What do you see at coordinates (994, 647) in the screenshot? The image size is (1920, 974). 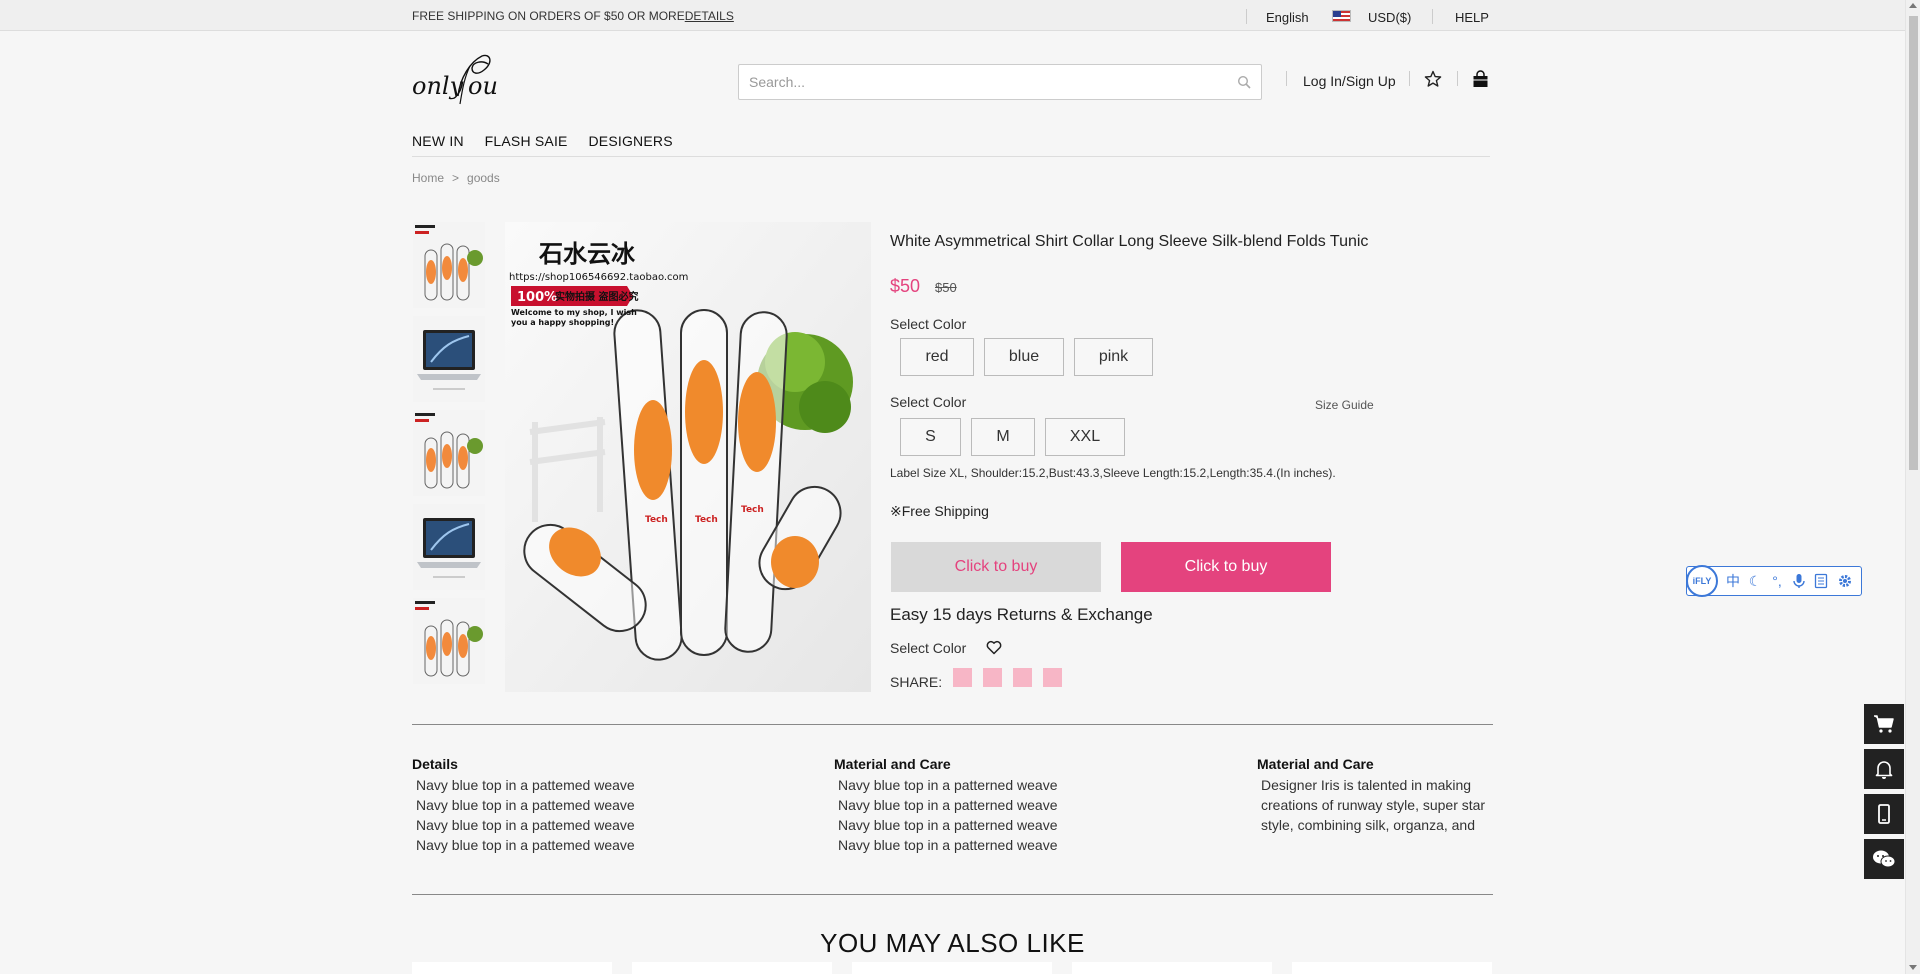 I see `heart-icon` at bounding box center [994, 647].